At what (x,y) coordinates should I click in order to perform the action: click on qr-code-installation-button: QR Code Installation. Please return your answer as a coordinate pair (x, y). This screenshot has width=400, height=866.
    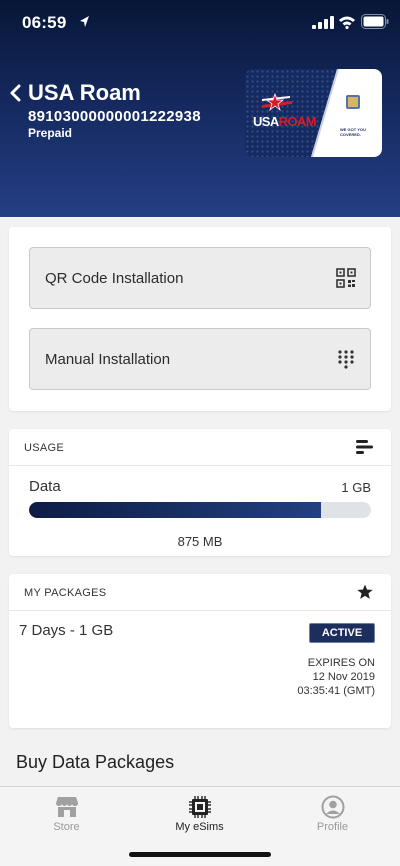
    Looking at the image, I should click on (200, 278).